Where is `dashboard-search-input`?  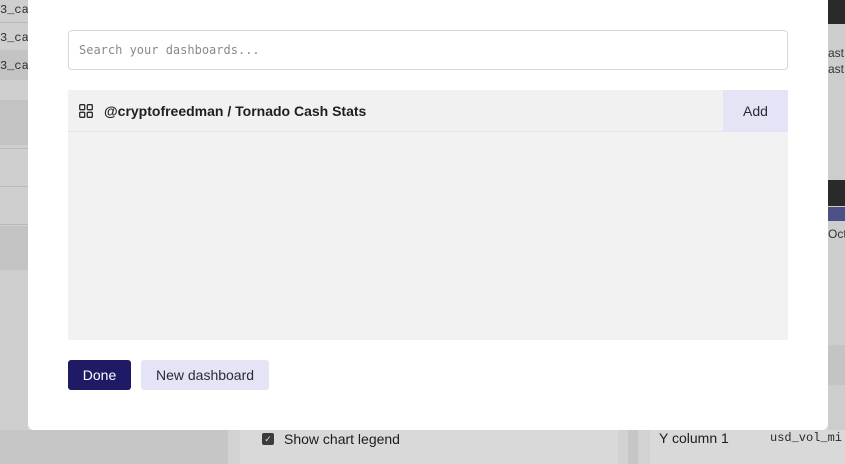
dashboard-search-input is located at coordinates (428, 50).